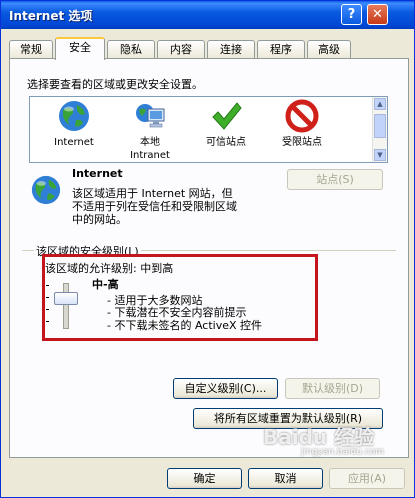 The width and height of the screenshot is (415, 498). Describe the element at coordinates (351, 14) in the screenshot. I see `help-button: ?` at that location.